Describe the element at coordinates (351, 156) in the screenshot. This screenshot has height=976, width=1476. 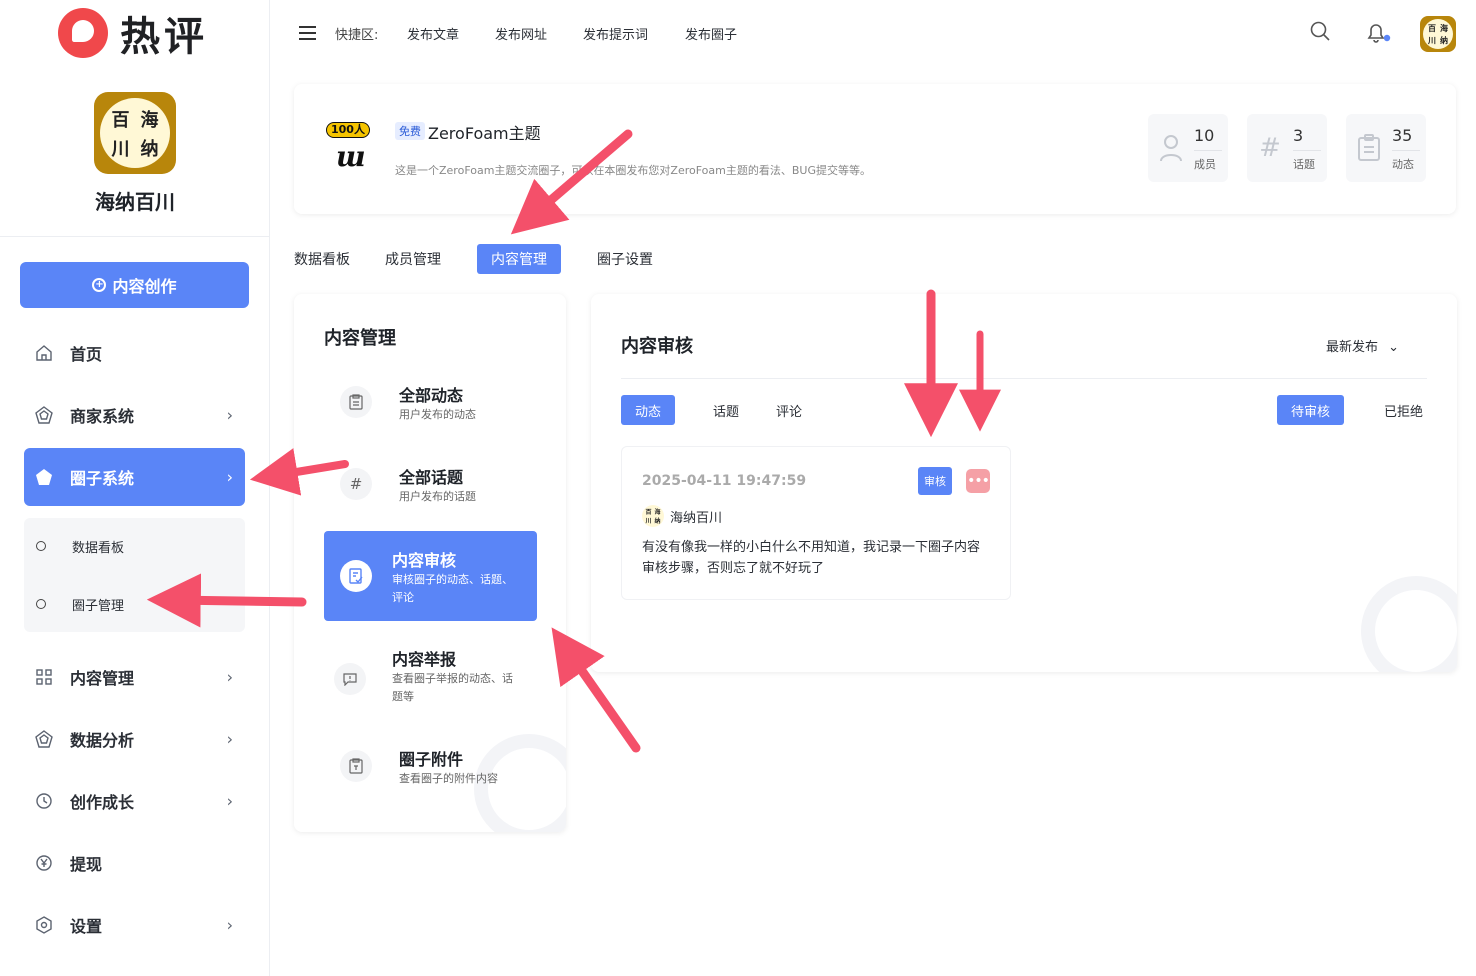
I see `circle-logo-mark: ɯ` at that location.